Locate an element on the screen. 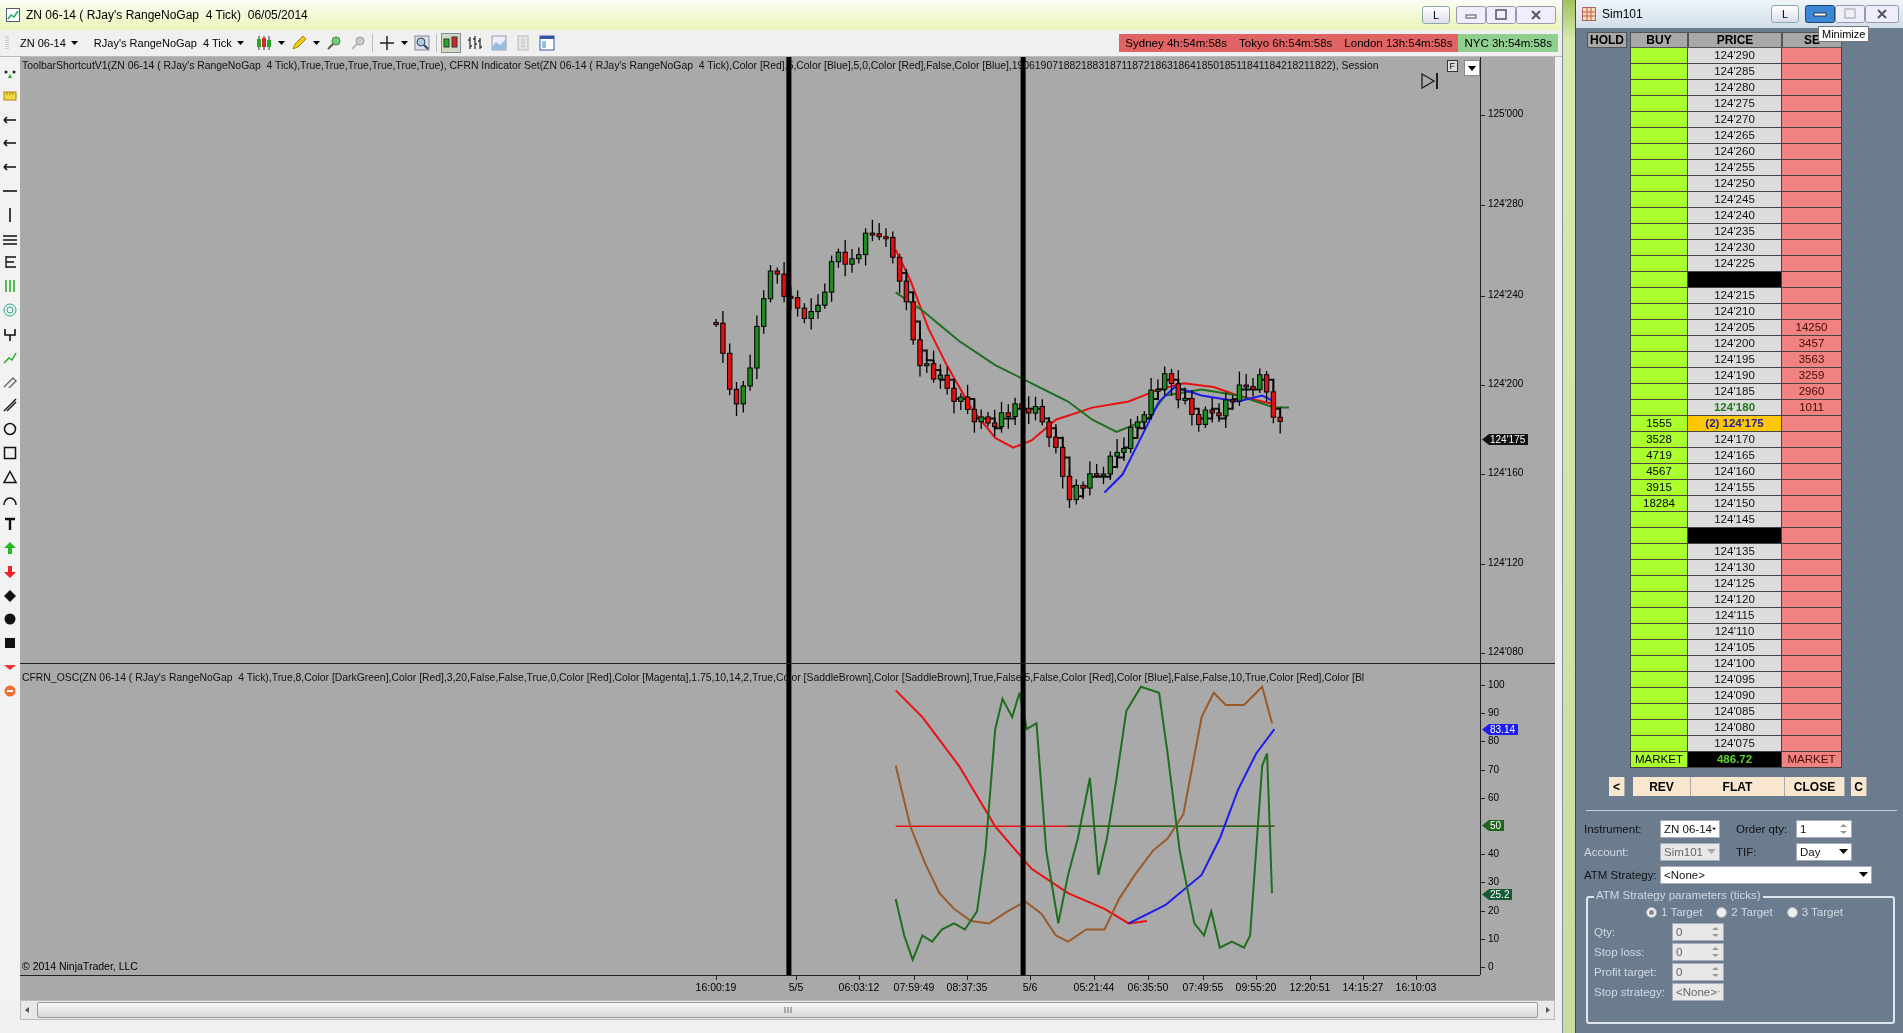 The image size is (1903, 1033). pitchfork-icon is located at coordinates (10, 333).